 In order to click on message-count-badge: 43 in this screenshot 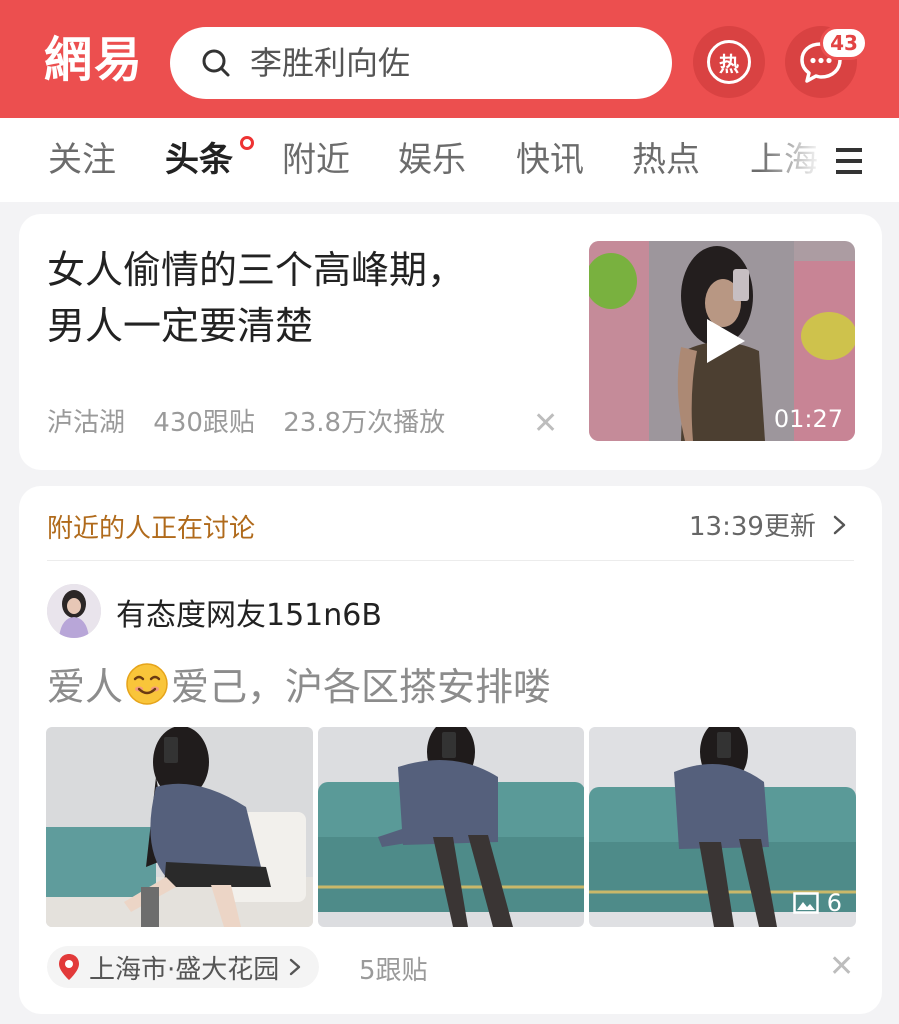, I will do `click(844, 43)`.